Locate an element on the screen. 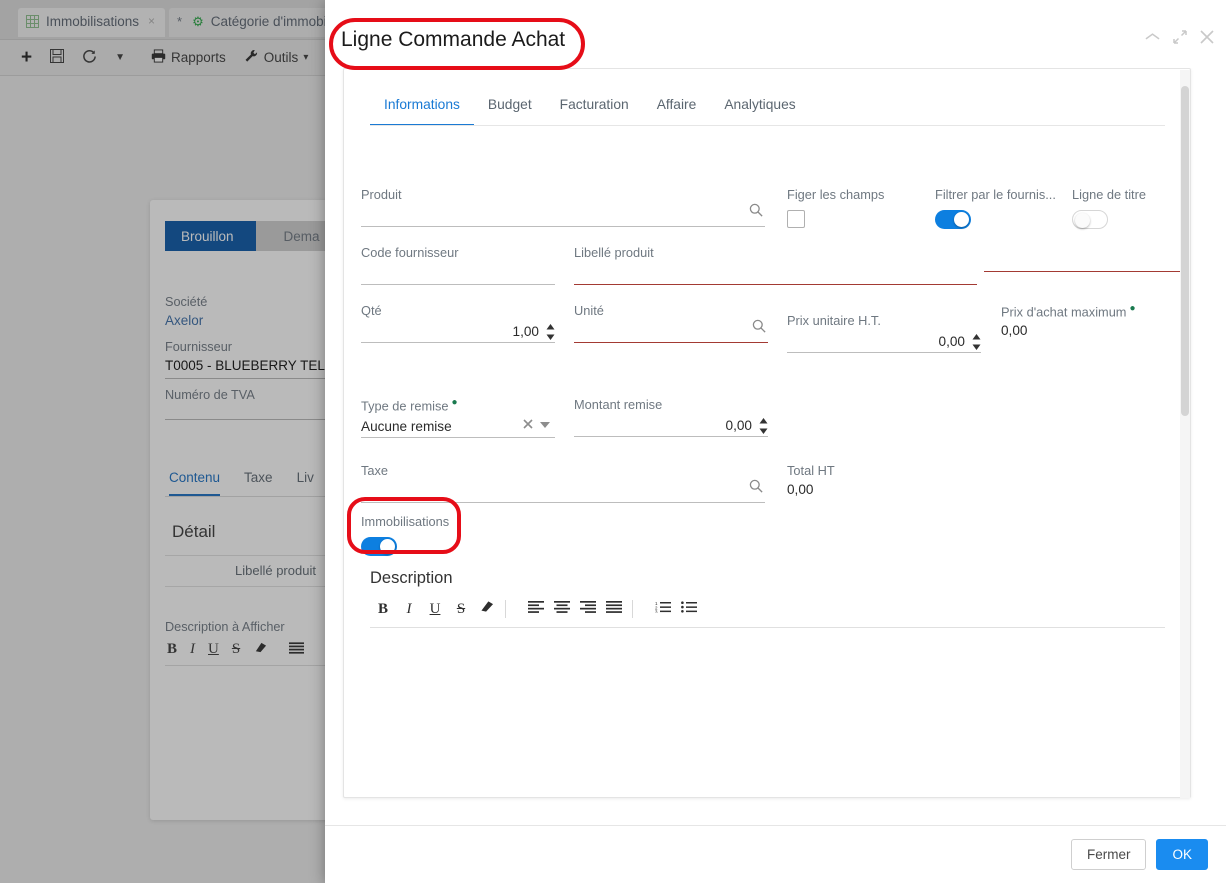 This screenshot has width=1226, height=883. tab-label: Analytiques is located at coordinates (760, 104).